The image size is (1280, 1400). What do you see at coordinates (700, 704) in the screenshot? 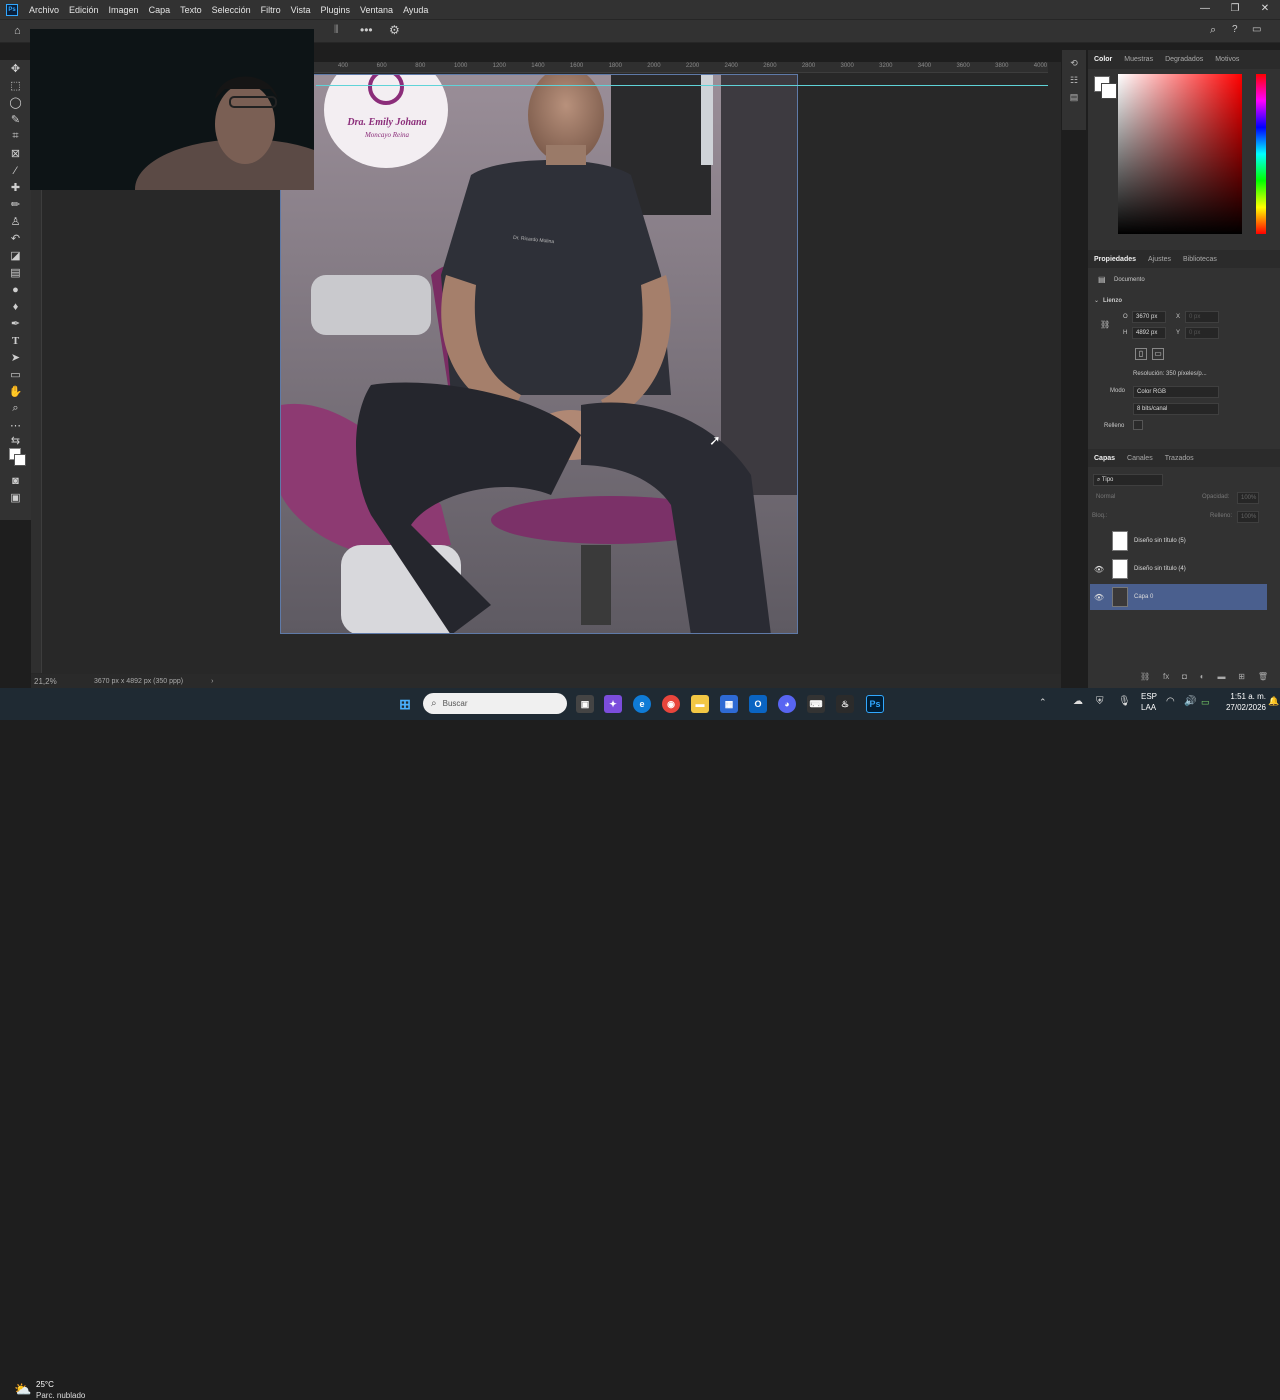
I see `file-explorer-icon: ▬` at bounding box center [700, 704].